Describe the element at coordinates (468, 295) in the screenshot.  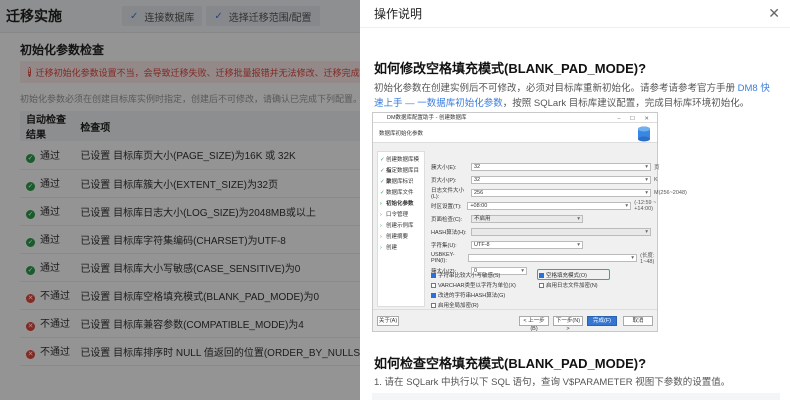
I see `dialog-checkbox: 改进的字符串HASH算法(G)` at that location.